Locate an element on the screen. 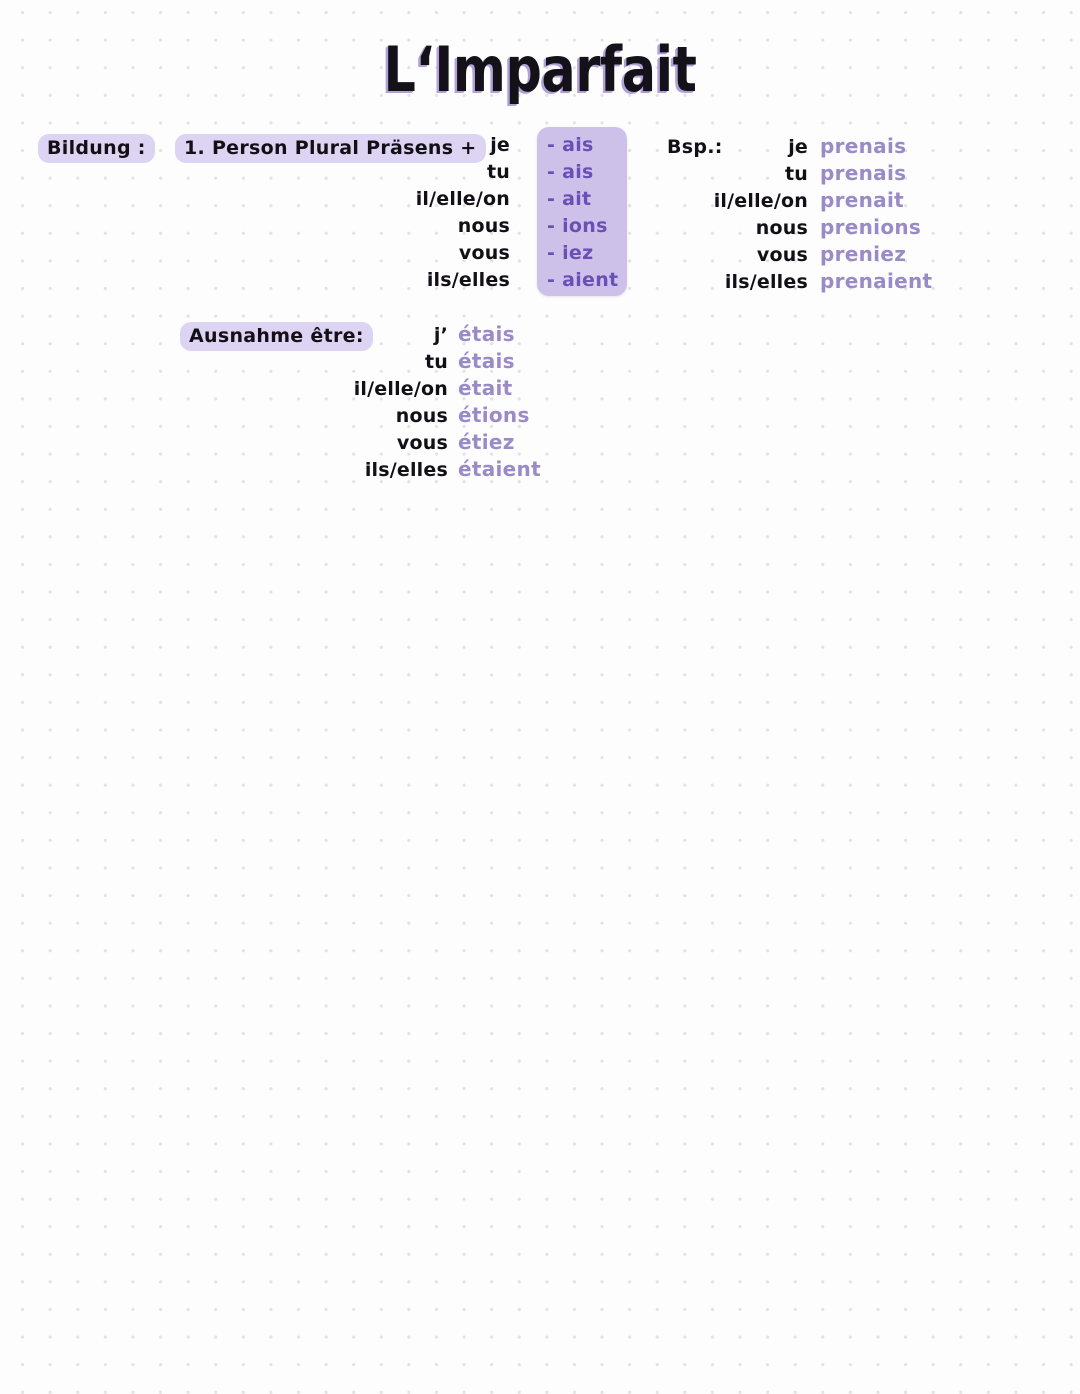 The width and height of the screenshot is (1080, 1394). table-row: nous étions is located at coordinates (475, 416).